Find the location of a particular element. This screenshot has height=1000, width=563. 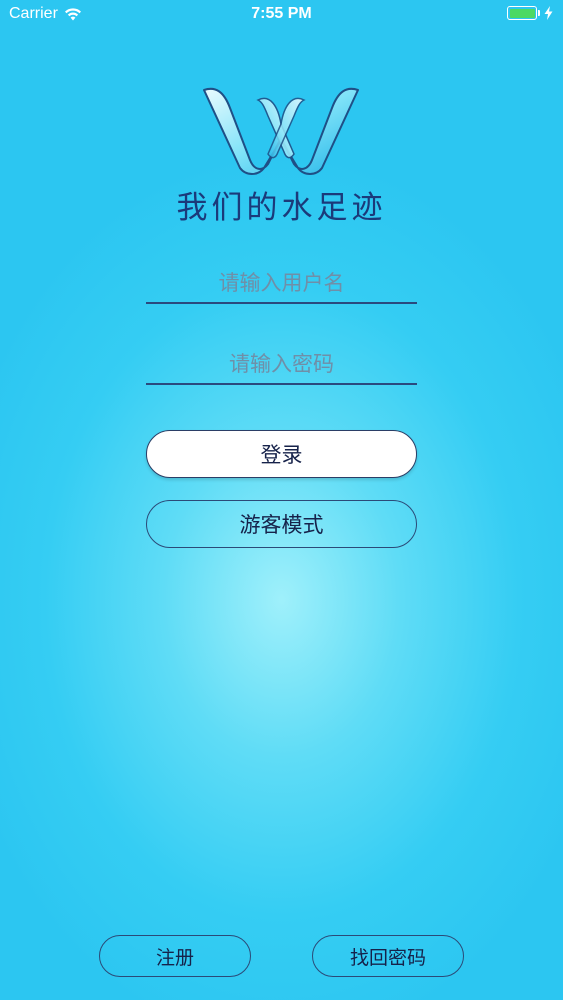

login-button: 登录 is located at coordinates (281, 454).